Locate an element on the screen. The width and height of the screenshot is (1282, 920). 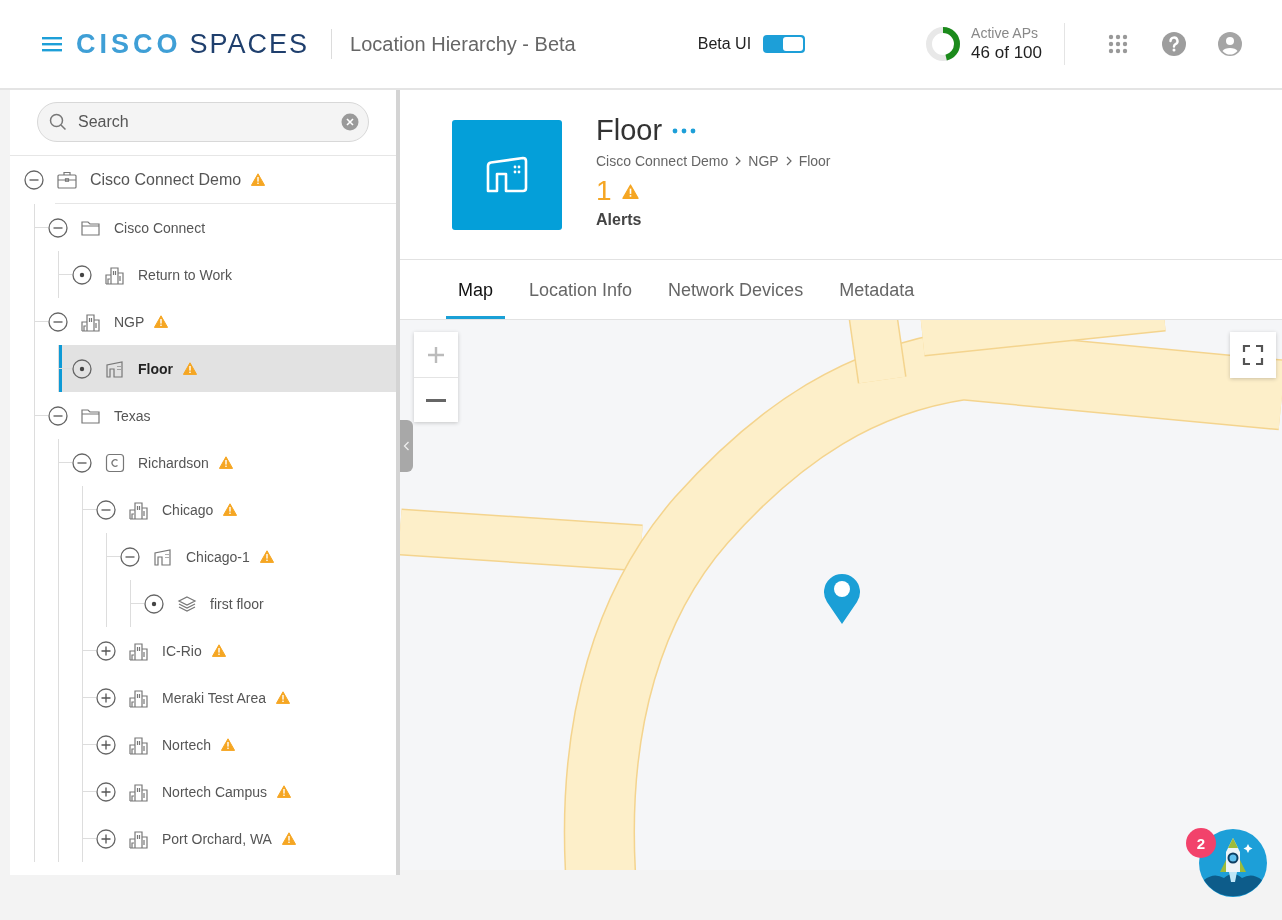
tree-item: Texas is located at coordinates (215, 415).